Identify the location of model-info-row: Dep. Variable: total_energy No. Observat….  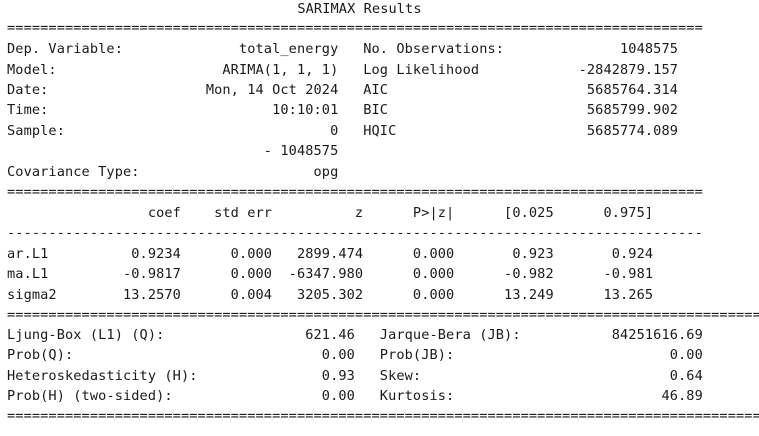
(343, 49).